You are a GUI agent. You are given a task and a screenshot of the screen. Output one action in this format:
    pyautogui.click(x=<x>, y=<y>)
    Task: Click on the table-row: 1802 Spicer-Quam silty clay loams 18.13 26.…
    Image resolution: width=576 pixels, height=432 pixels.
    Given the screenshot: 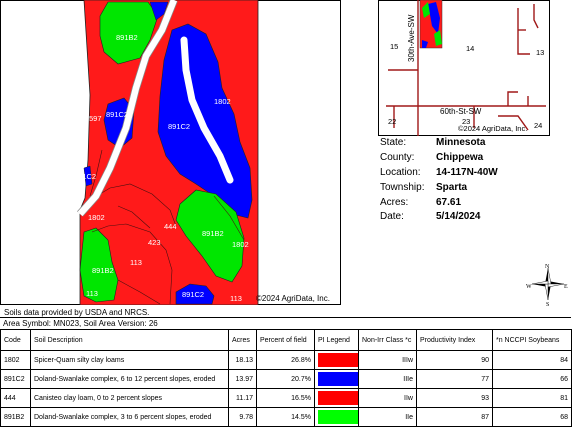 What is the action you would take?
    pyautogui.click(x=286, y=360)
    